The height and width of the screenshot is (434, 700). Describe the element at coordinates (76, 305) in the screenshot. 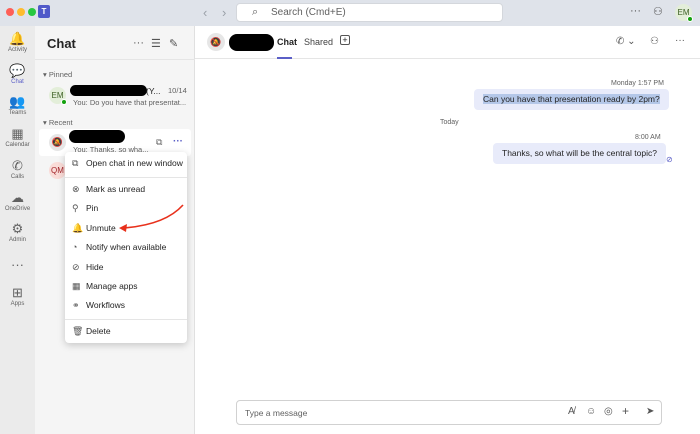

I see `workflows-icon: ⚭` at that location.